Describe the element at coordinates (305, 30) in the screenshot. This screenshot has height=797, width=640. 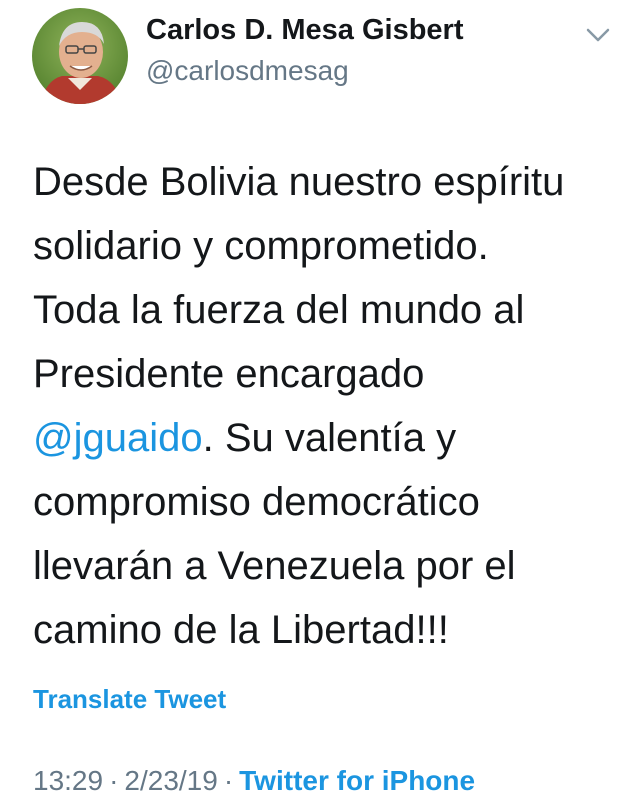
I see `display-name: Carlos D. Mesa Gisbert` at that location.